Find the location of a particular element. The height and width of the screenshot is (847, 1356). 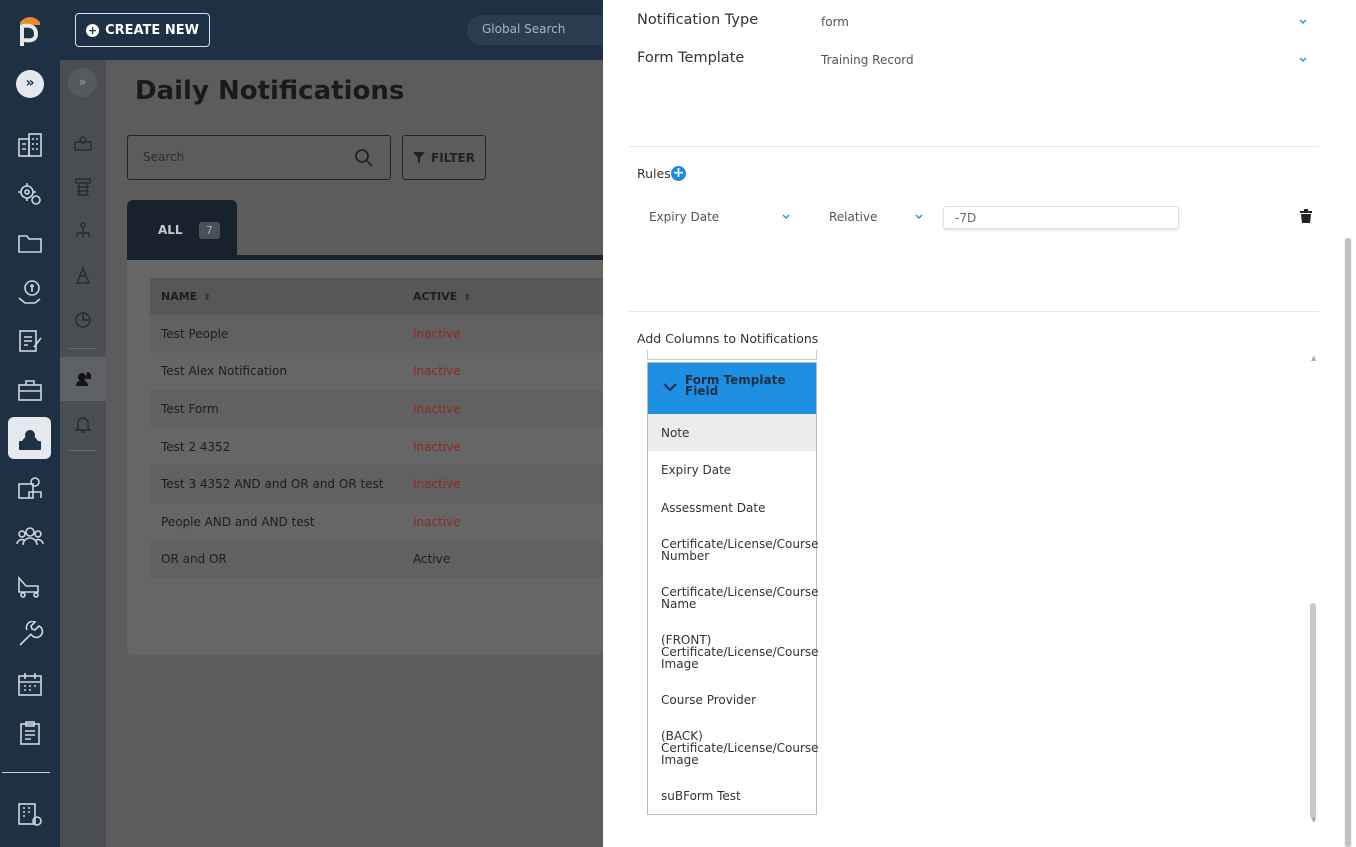

table-row: OR and OR Active is located at coordinates (376, 559).